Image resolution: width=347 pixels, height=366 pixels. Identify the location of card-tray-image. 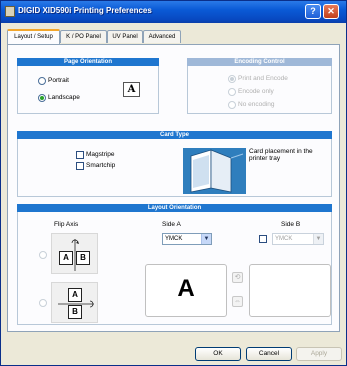
(214, 171).